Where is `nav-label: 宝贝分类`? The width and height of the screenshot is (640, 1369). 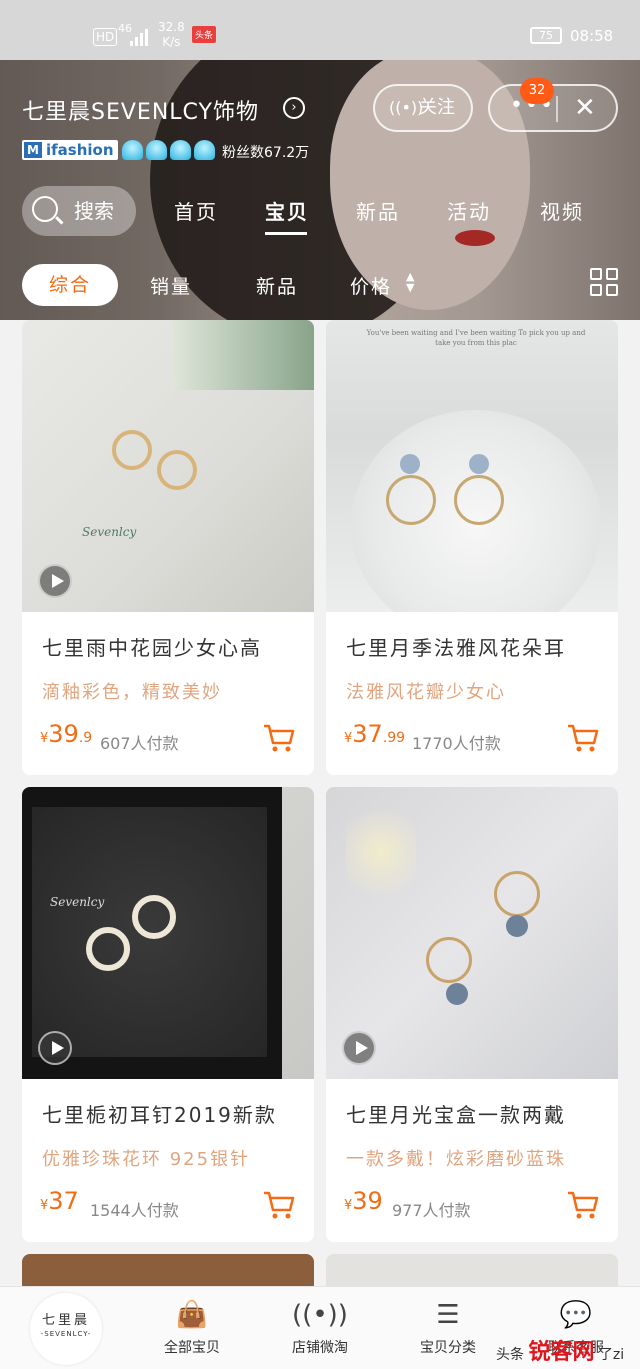
nav-label: 宝贝分类 is located at coordinates (448, 1348).